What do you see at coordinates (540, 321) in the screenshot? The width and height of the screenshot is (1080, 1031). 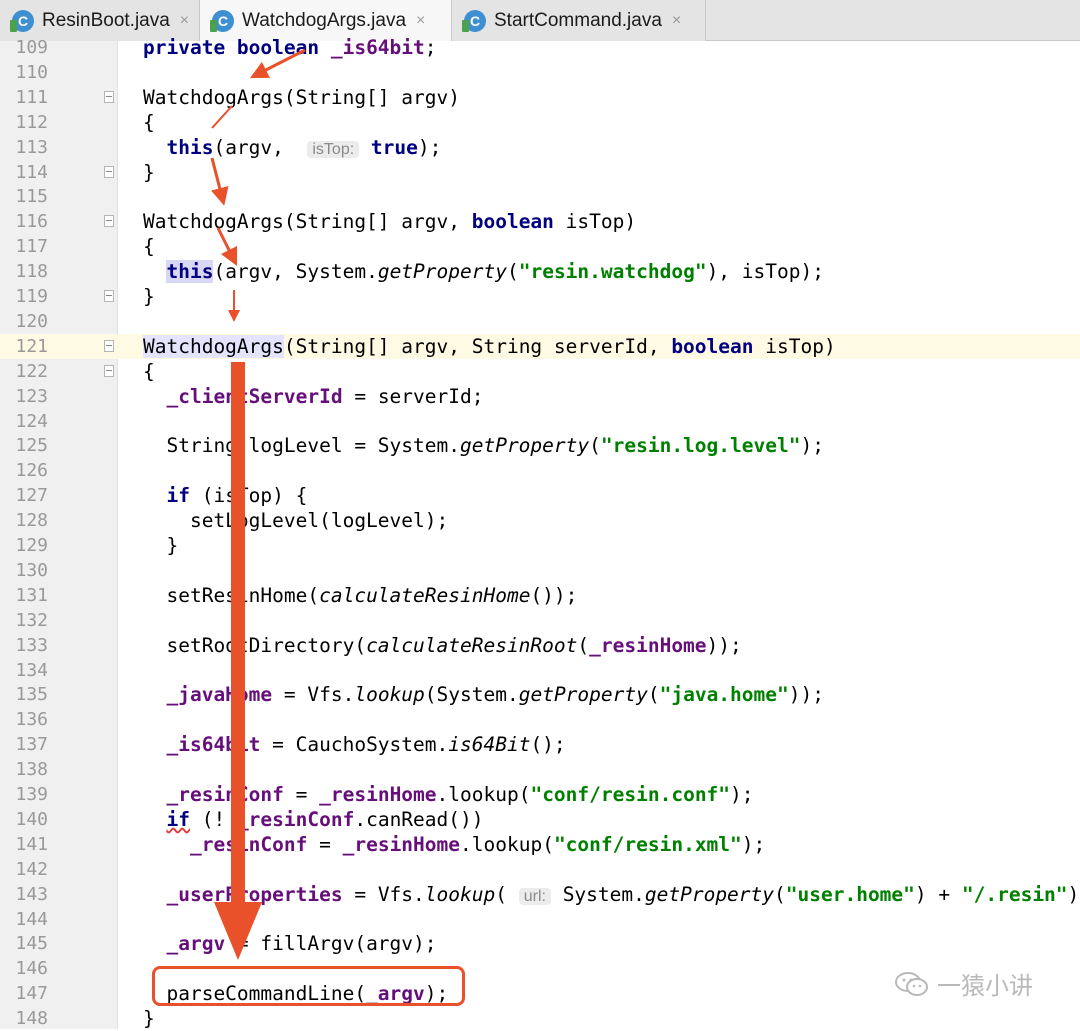 I see `code-line: 120` at bounding box center [540, 321].